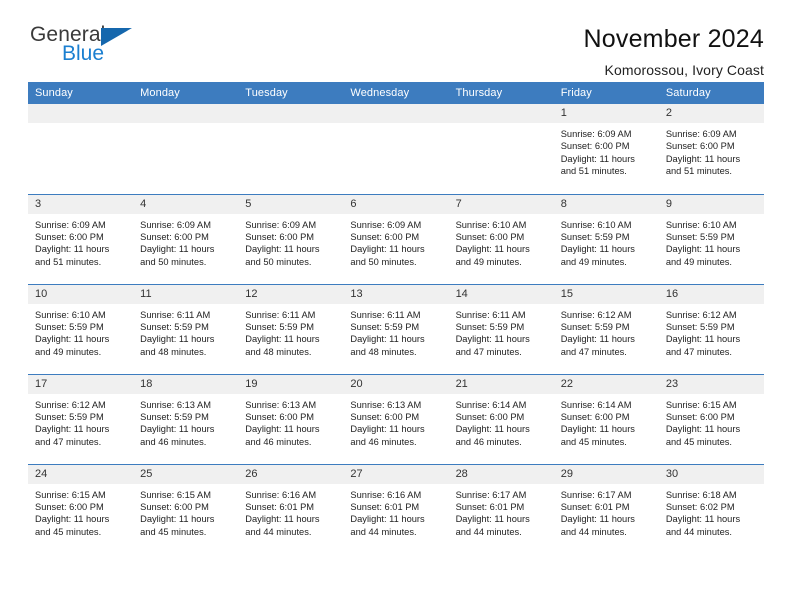  What do you see at coordinates (396, 204) in the screenshot?
I see `day-number: 6` at bounding box center [396, 204].